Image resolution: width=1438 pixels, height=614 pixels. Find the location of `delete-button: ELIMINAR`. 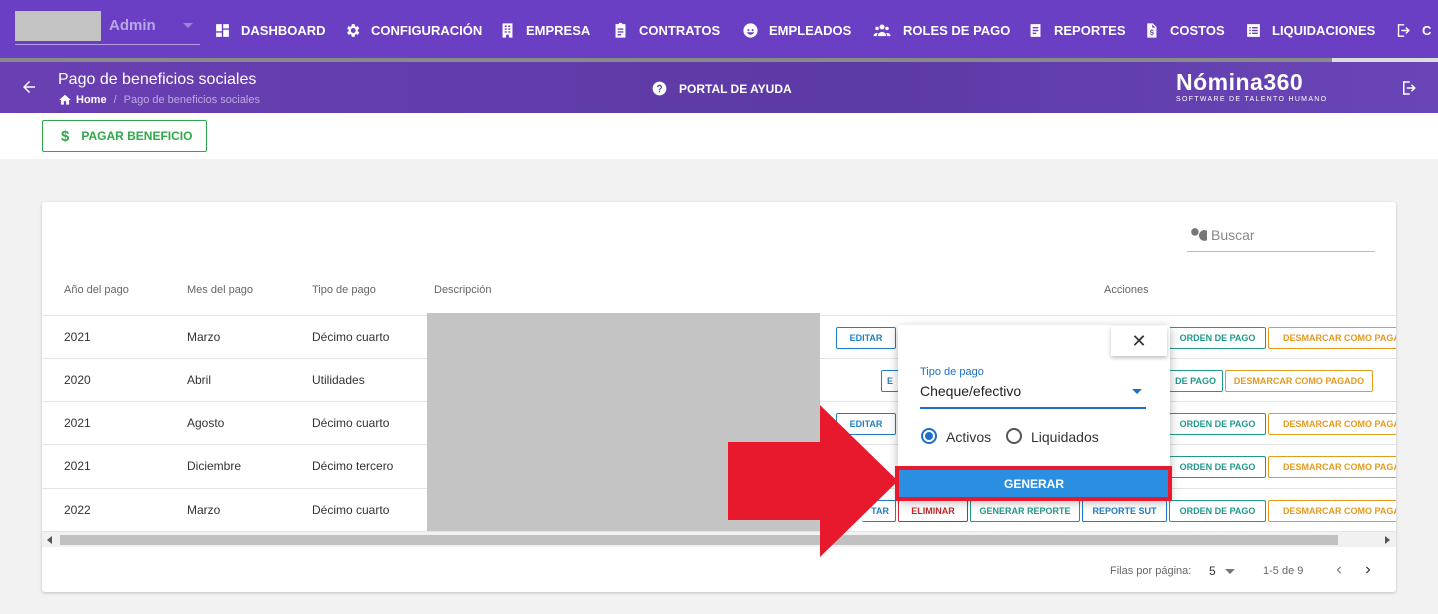

delete-button: ELIMINAR is located at coordinates (933, 511).